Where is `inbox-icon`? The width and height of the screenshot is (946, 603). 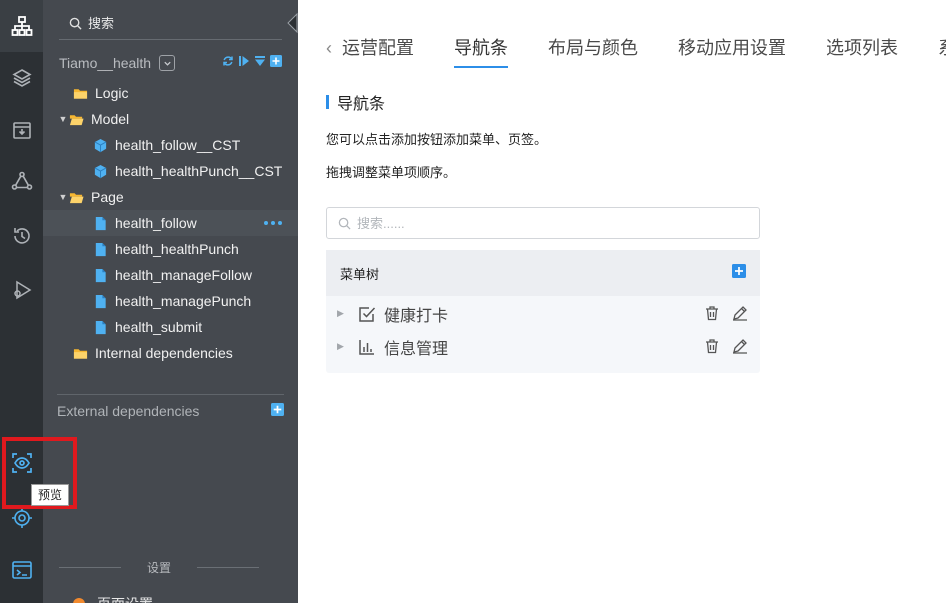
inbox-icon is located at coordinates (21, 130).